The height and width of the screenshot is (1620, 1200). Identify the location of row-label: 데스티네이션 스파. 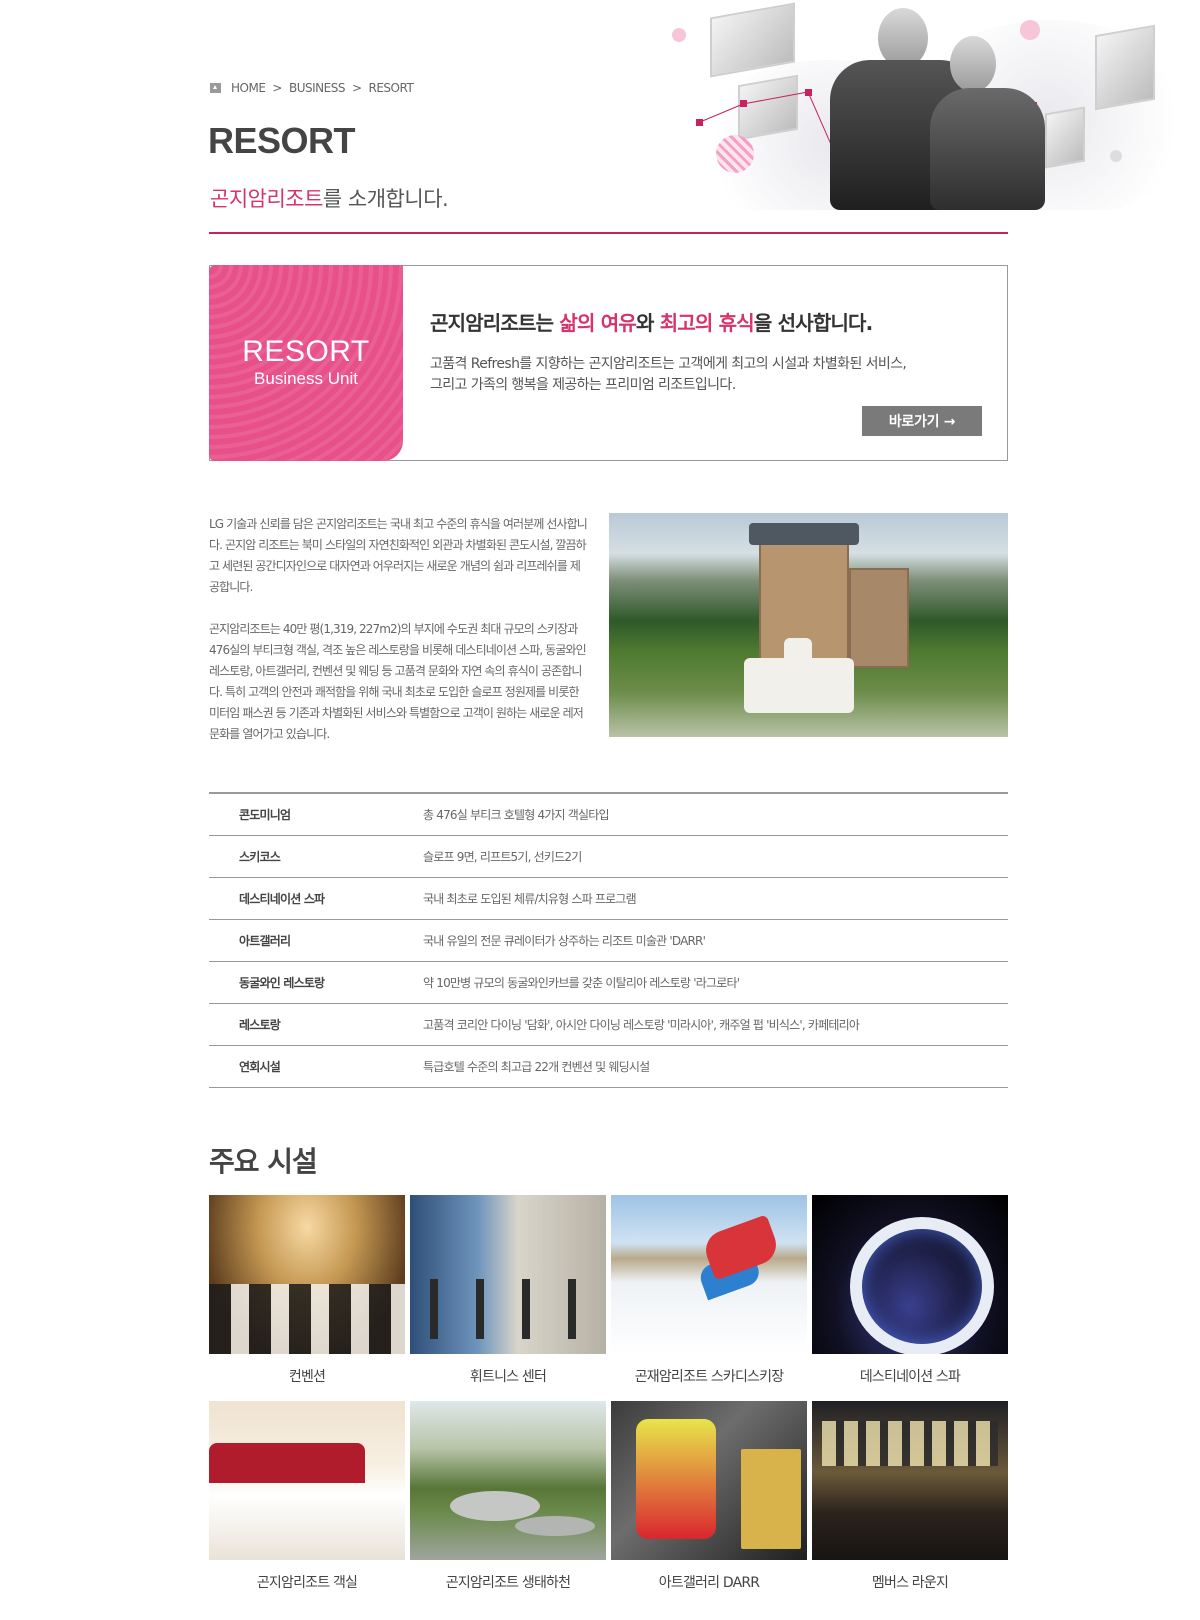
(282, 899).